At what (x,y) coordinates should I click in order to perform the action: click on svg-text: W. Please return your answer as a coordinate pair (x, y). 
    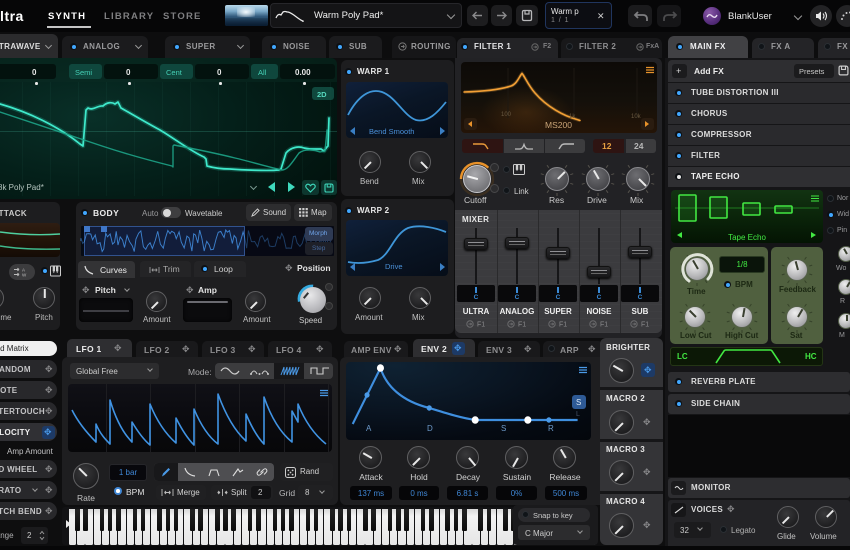
    Looking at the image, I should click on (24, 275).